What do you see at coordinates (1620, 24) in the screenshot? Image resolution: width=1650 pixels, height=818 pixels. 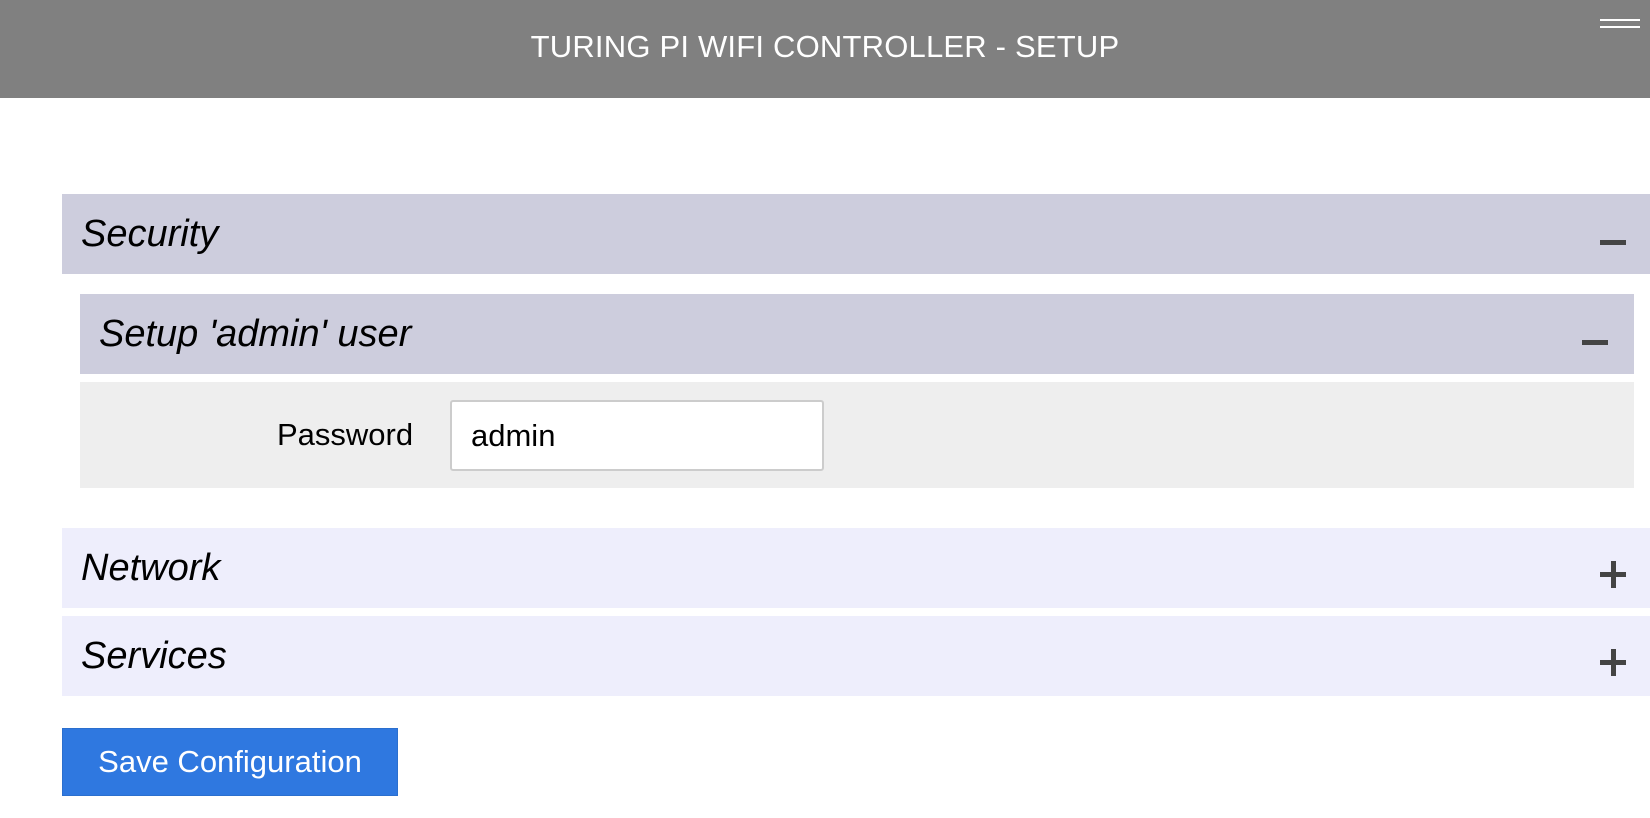 I see `hamburger-menu-icon` at bounding box center [1620, 24].